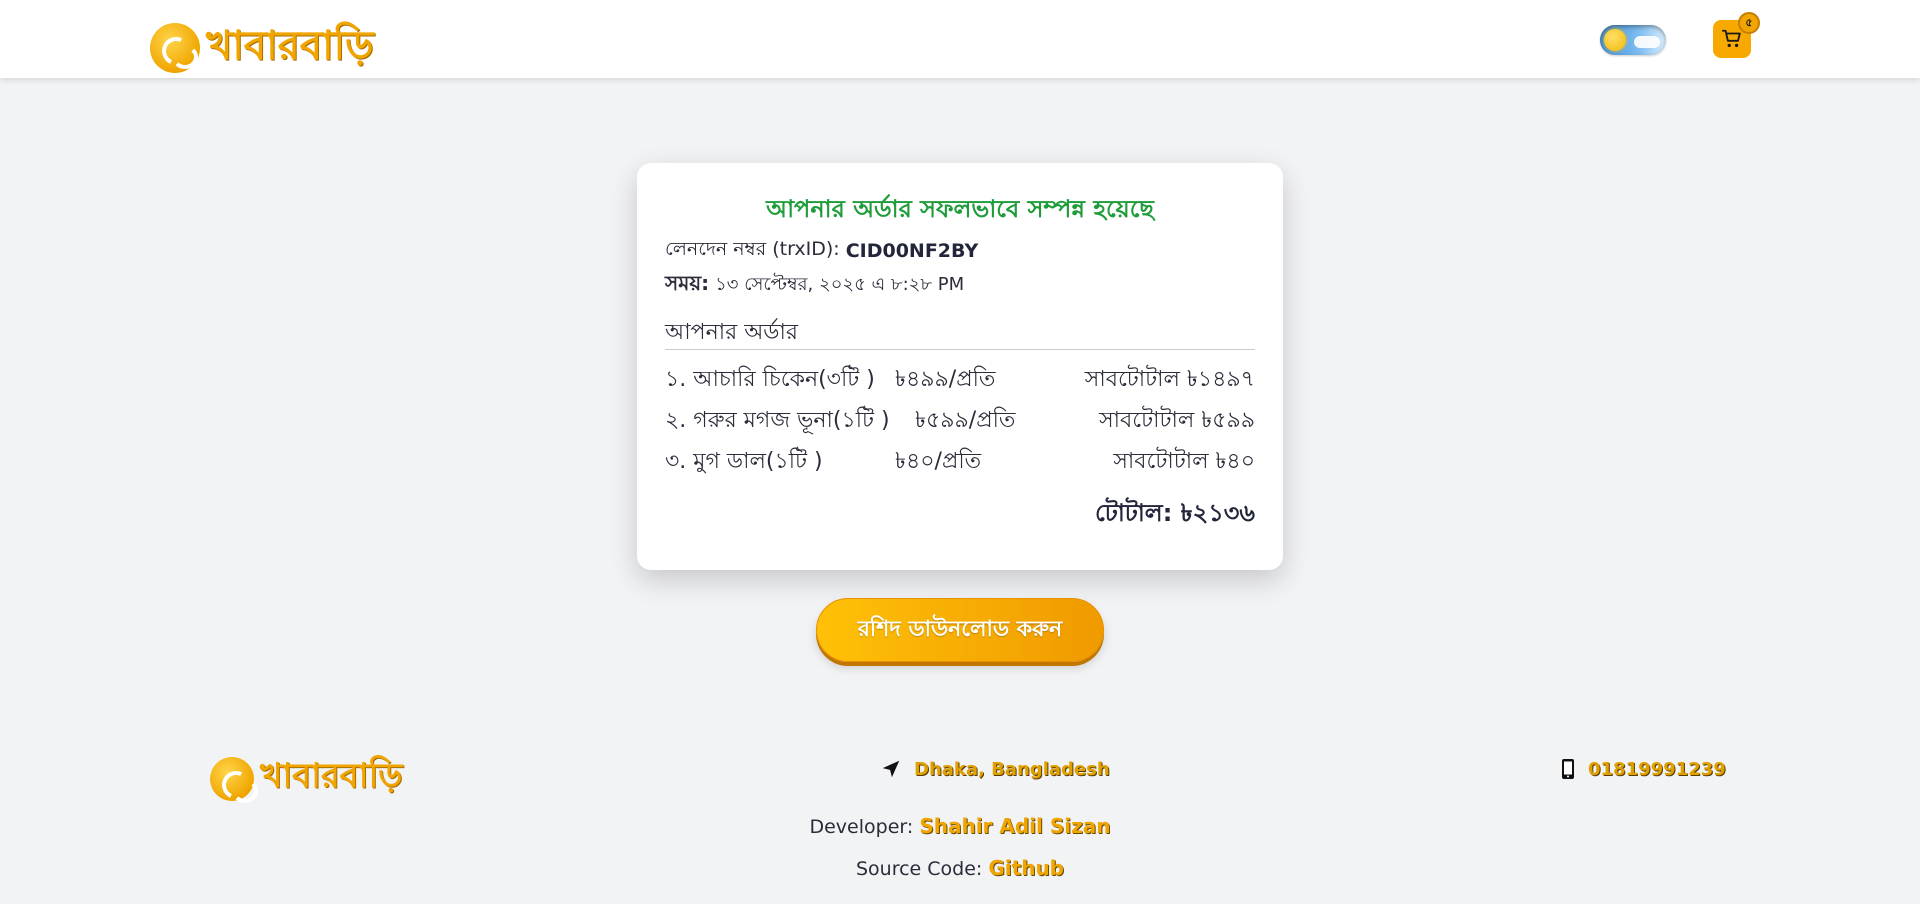 Image resolution: width=1920 pixels, height=904 pixels. I want to click on location-arrow-icon, so click(891, 769).